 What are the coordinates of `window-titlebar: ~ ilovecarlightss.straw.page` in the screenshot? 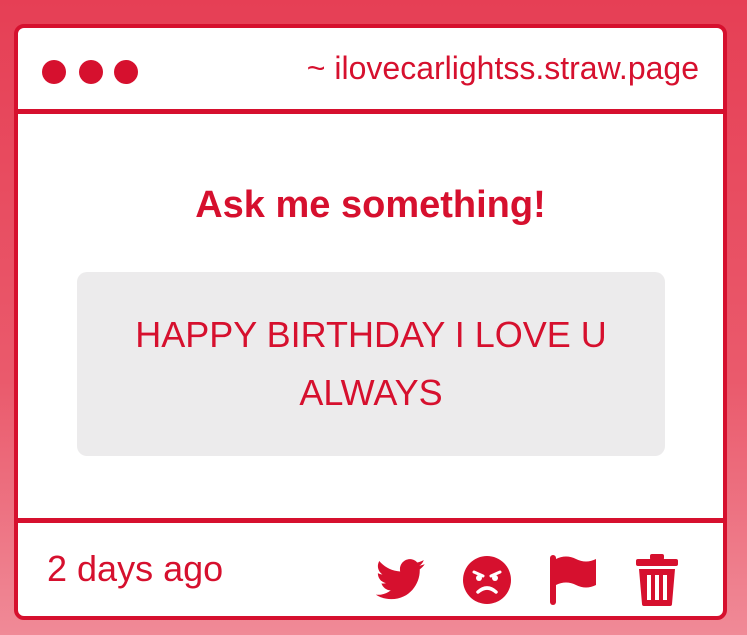 It's located at (370, 71).